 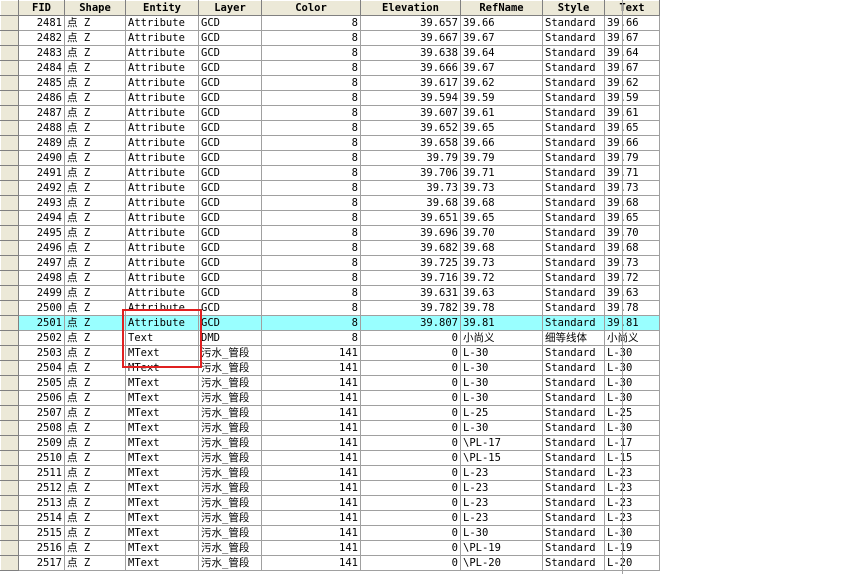 What do you see at coordinates (501, 113) in the screenshot?
I see `cell-refname: 39.61` at bounding box center [501, 113].